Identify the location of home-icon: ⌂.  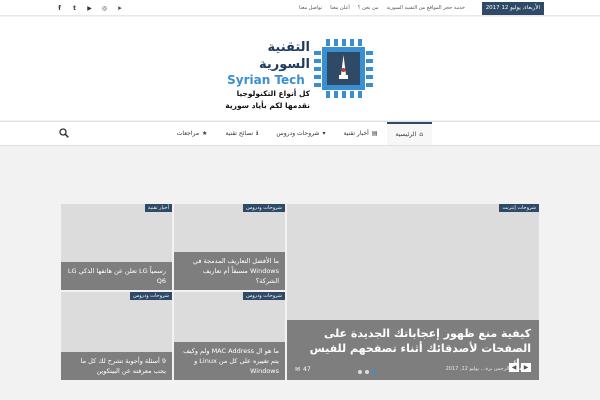
(421, 134).